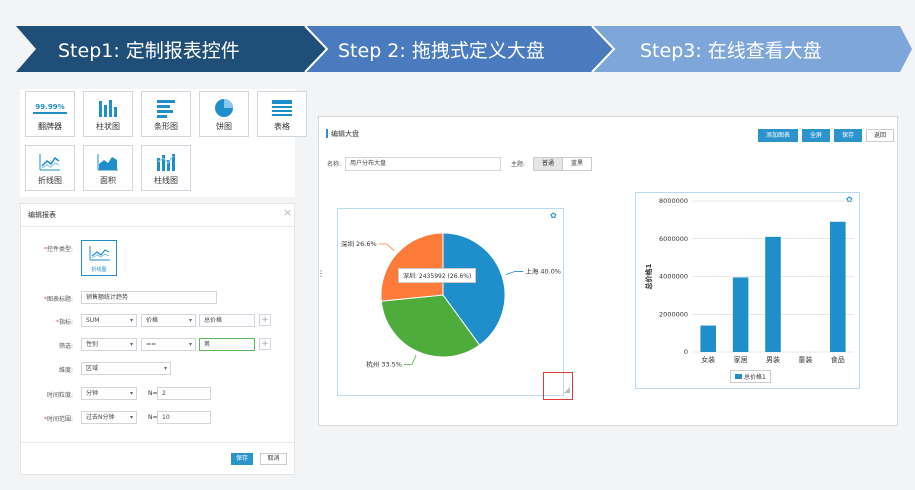 The image size is (915, 490). What do you see at coordinates (108, 108) in the screenshot?
I see `bar-chart-icon` at bounding box center [108, 108].